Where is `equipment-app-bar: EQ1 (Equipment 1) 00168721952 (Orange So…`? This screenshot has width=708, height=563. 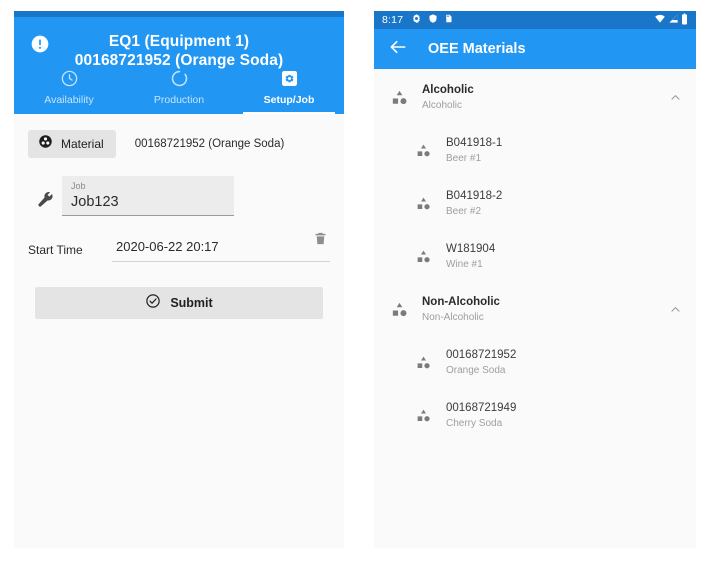
equipment-app-bar: EQ1 (Equipment 1) 00168721952 (Orange So… is located at coordinates (179, 65).